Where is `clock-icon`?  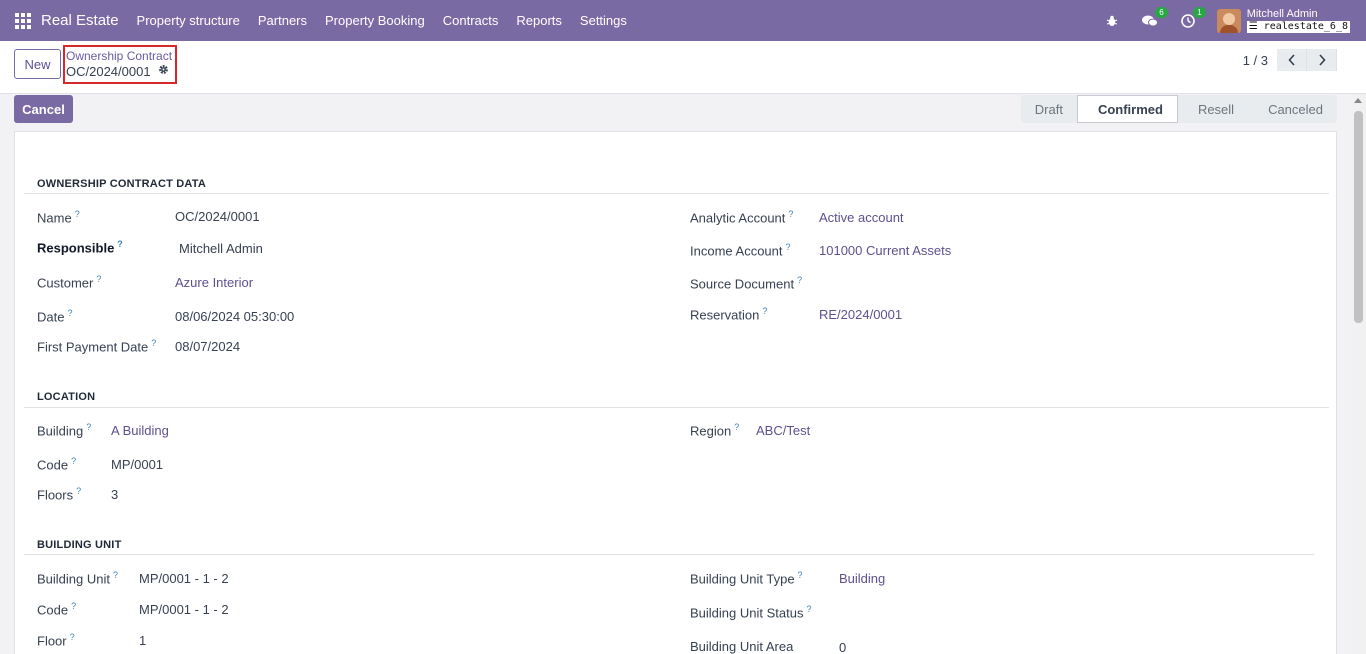 clock-icon is located at coordinates (1187, 20).